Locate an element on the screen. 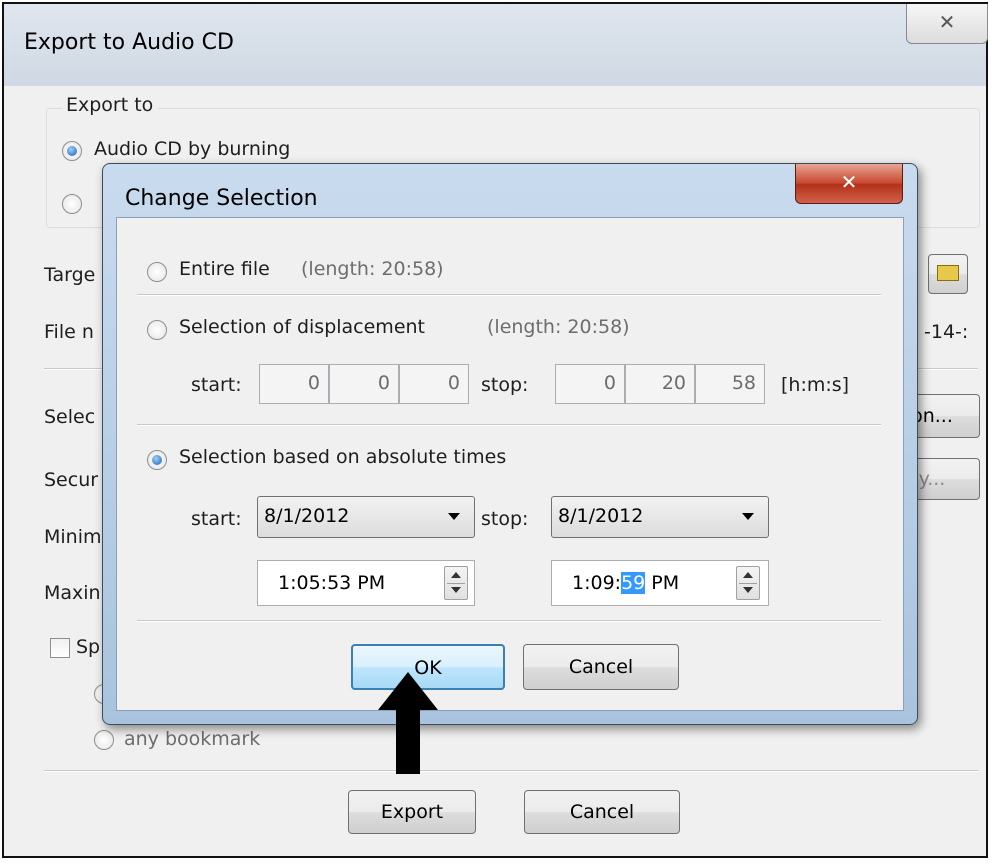 The width and height of the screenshot is (994, 864). start-time-field: 1:05:53 PM is located at coordinates (366, 583).